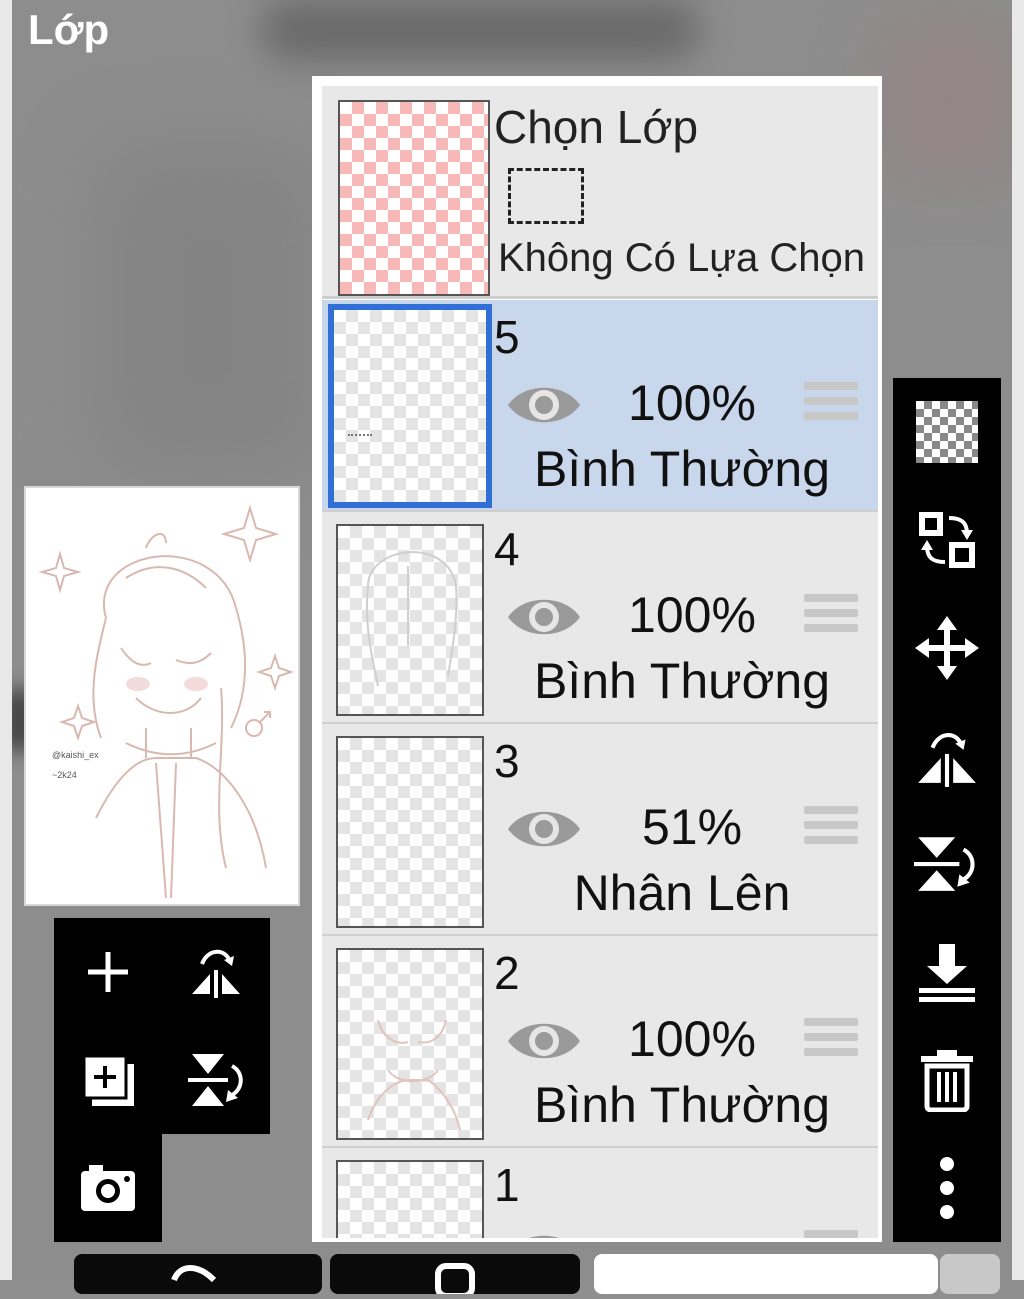 This screenshot has width=1024, height=1299. I want to click on selection-marquee-icon, so click(546, 196).